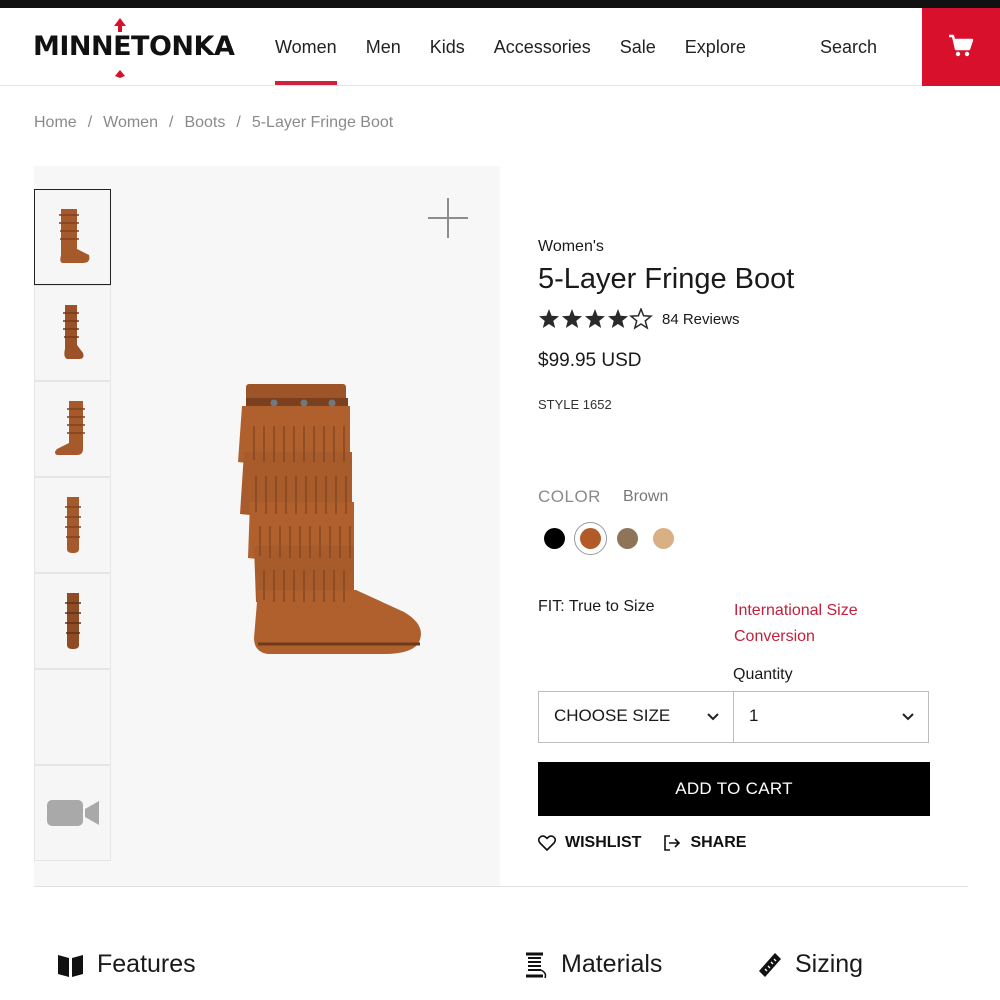  What do you see at coordinates (653, 843) in the screenshot?
I see `product-actions: WISHLIST SHARE` at bounding box center [653, 843].